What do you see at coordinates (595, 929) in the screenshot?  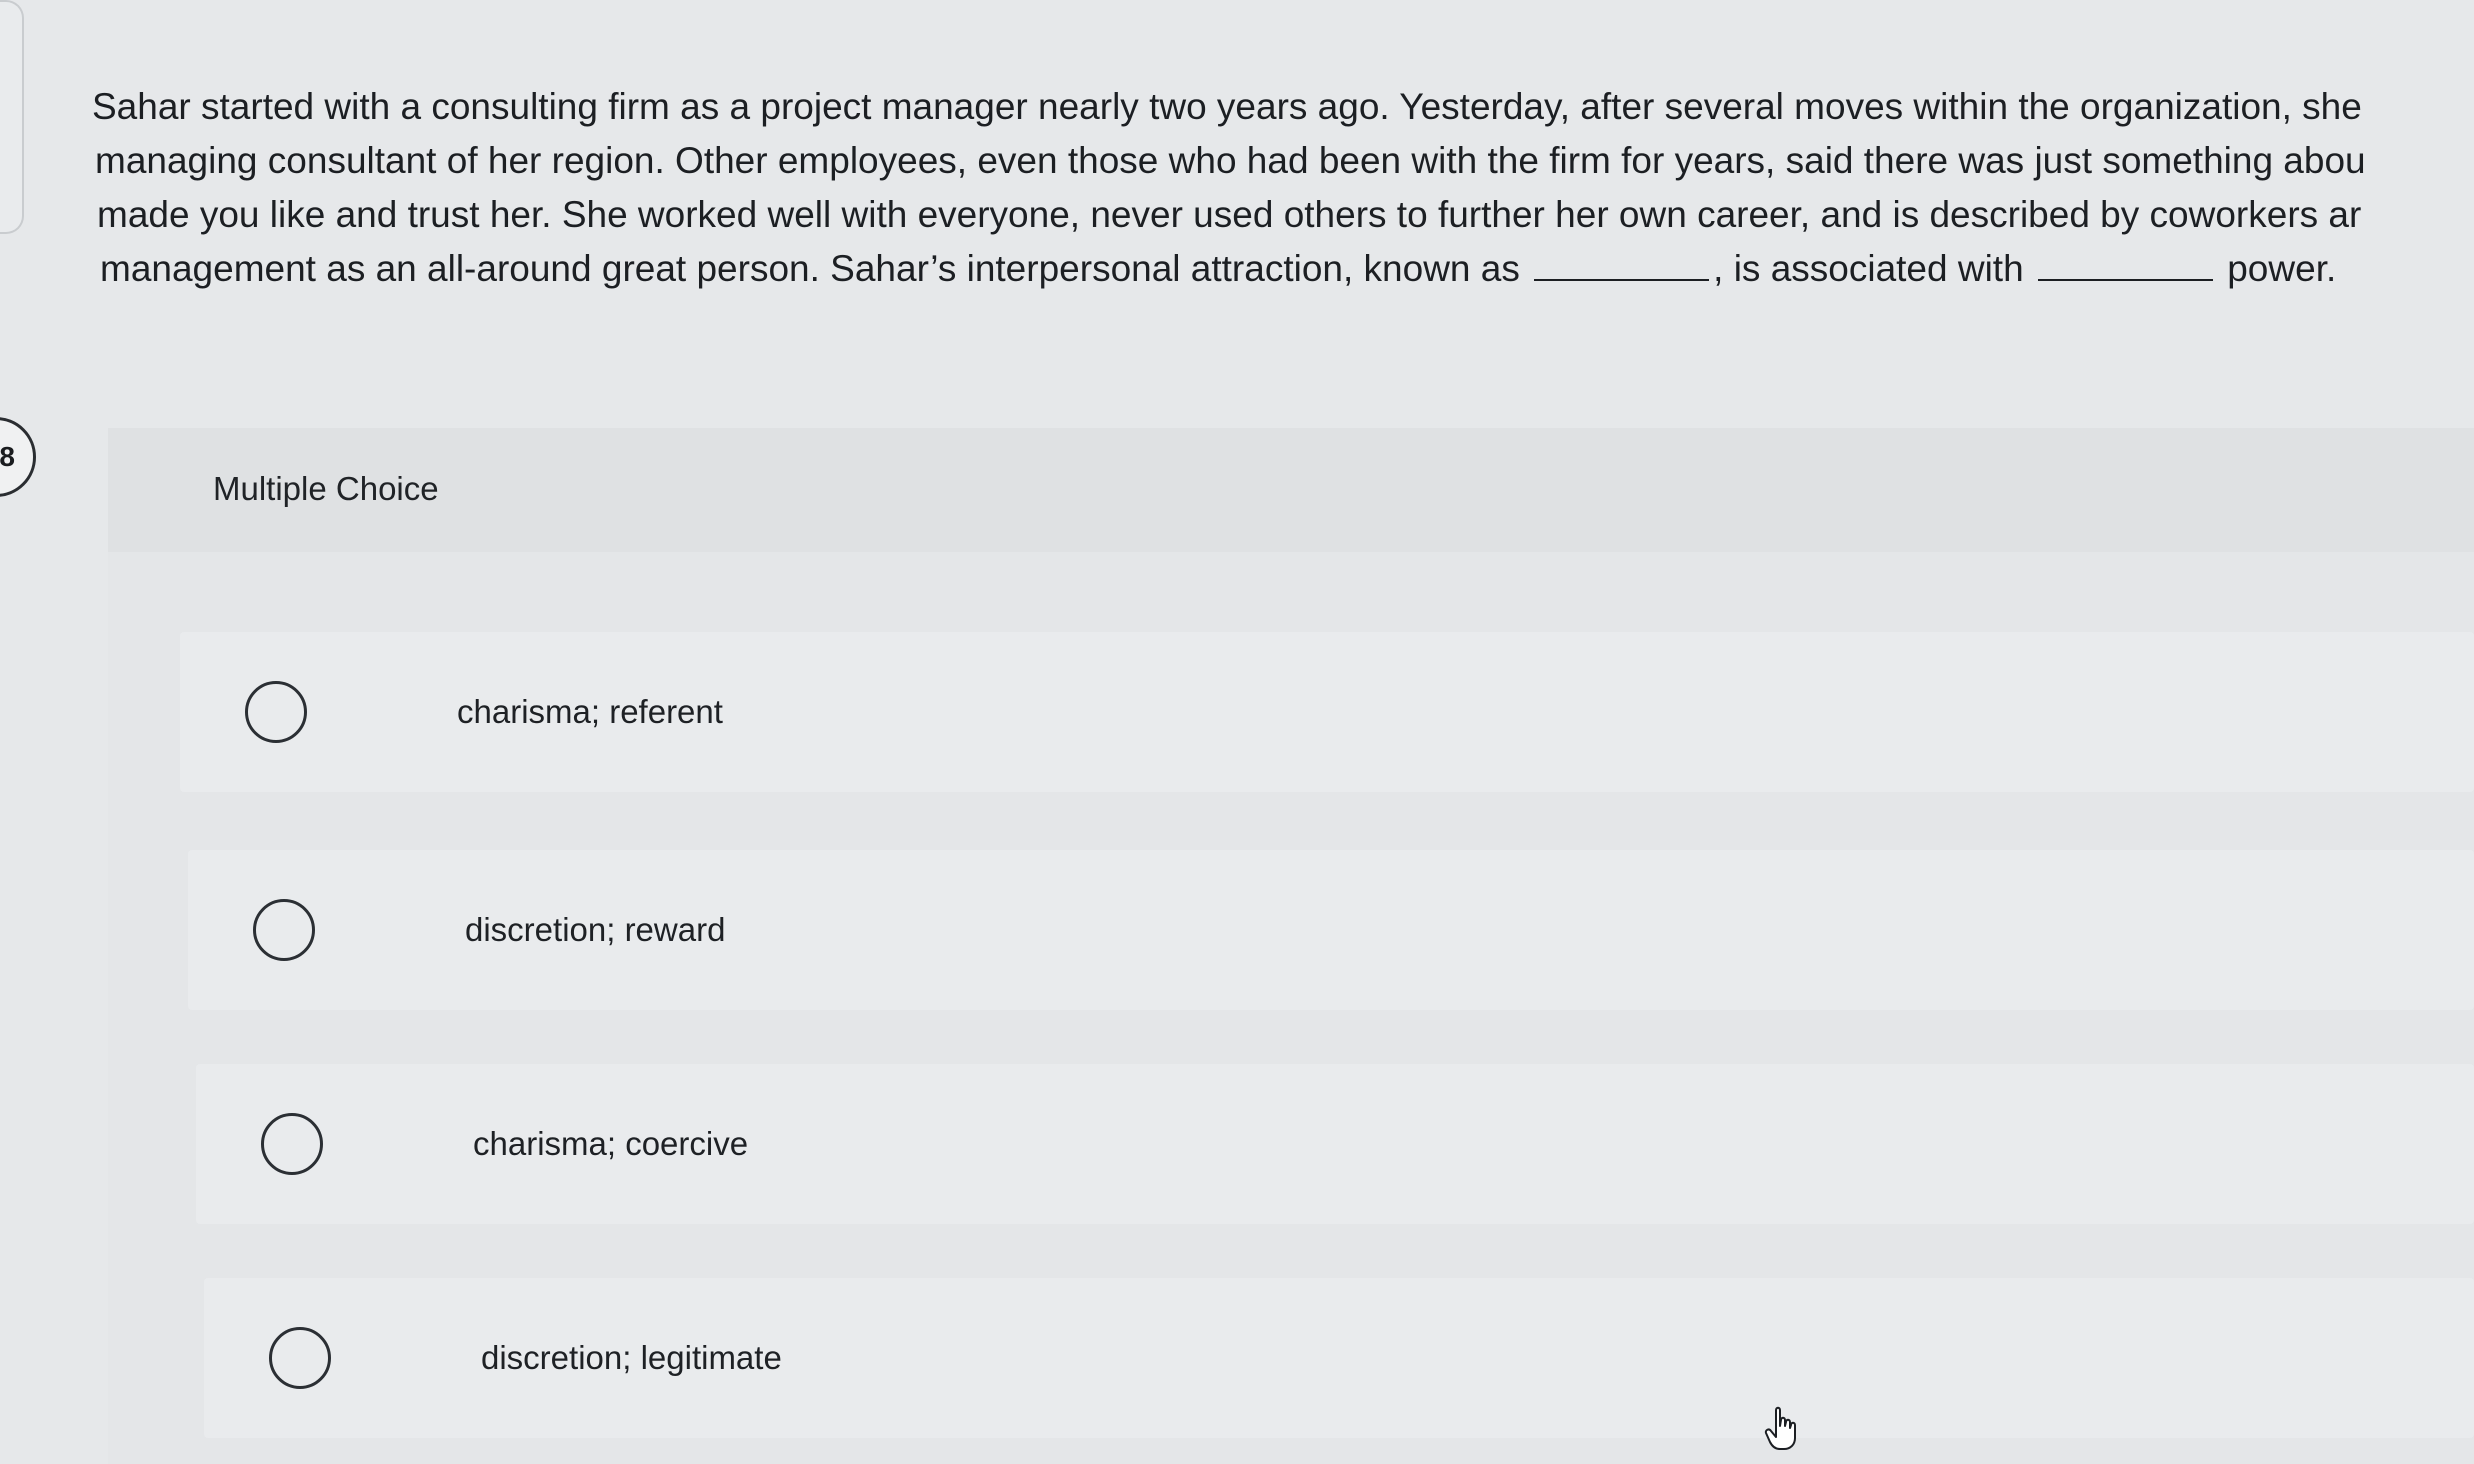 I see `option-label: discretion; reward` at bounding box center [595, 929].